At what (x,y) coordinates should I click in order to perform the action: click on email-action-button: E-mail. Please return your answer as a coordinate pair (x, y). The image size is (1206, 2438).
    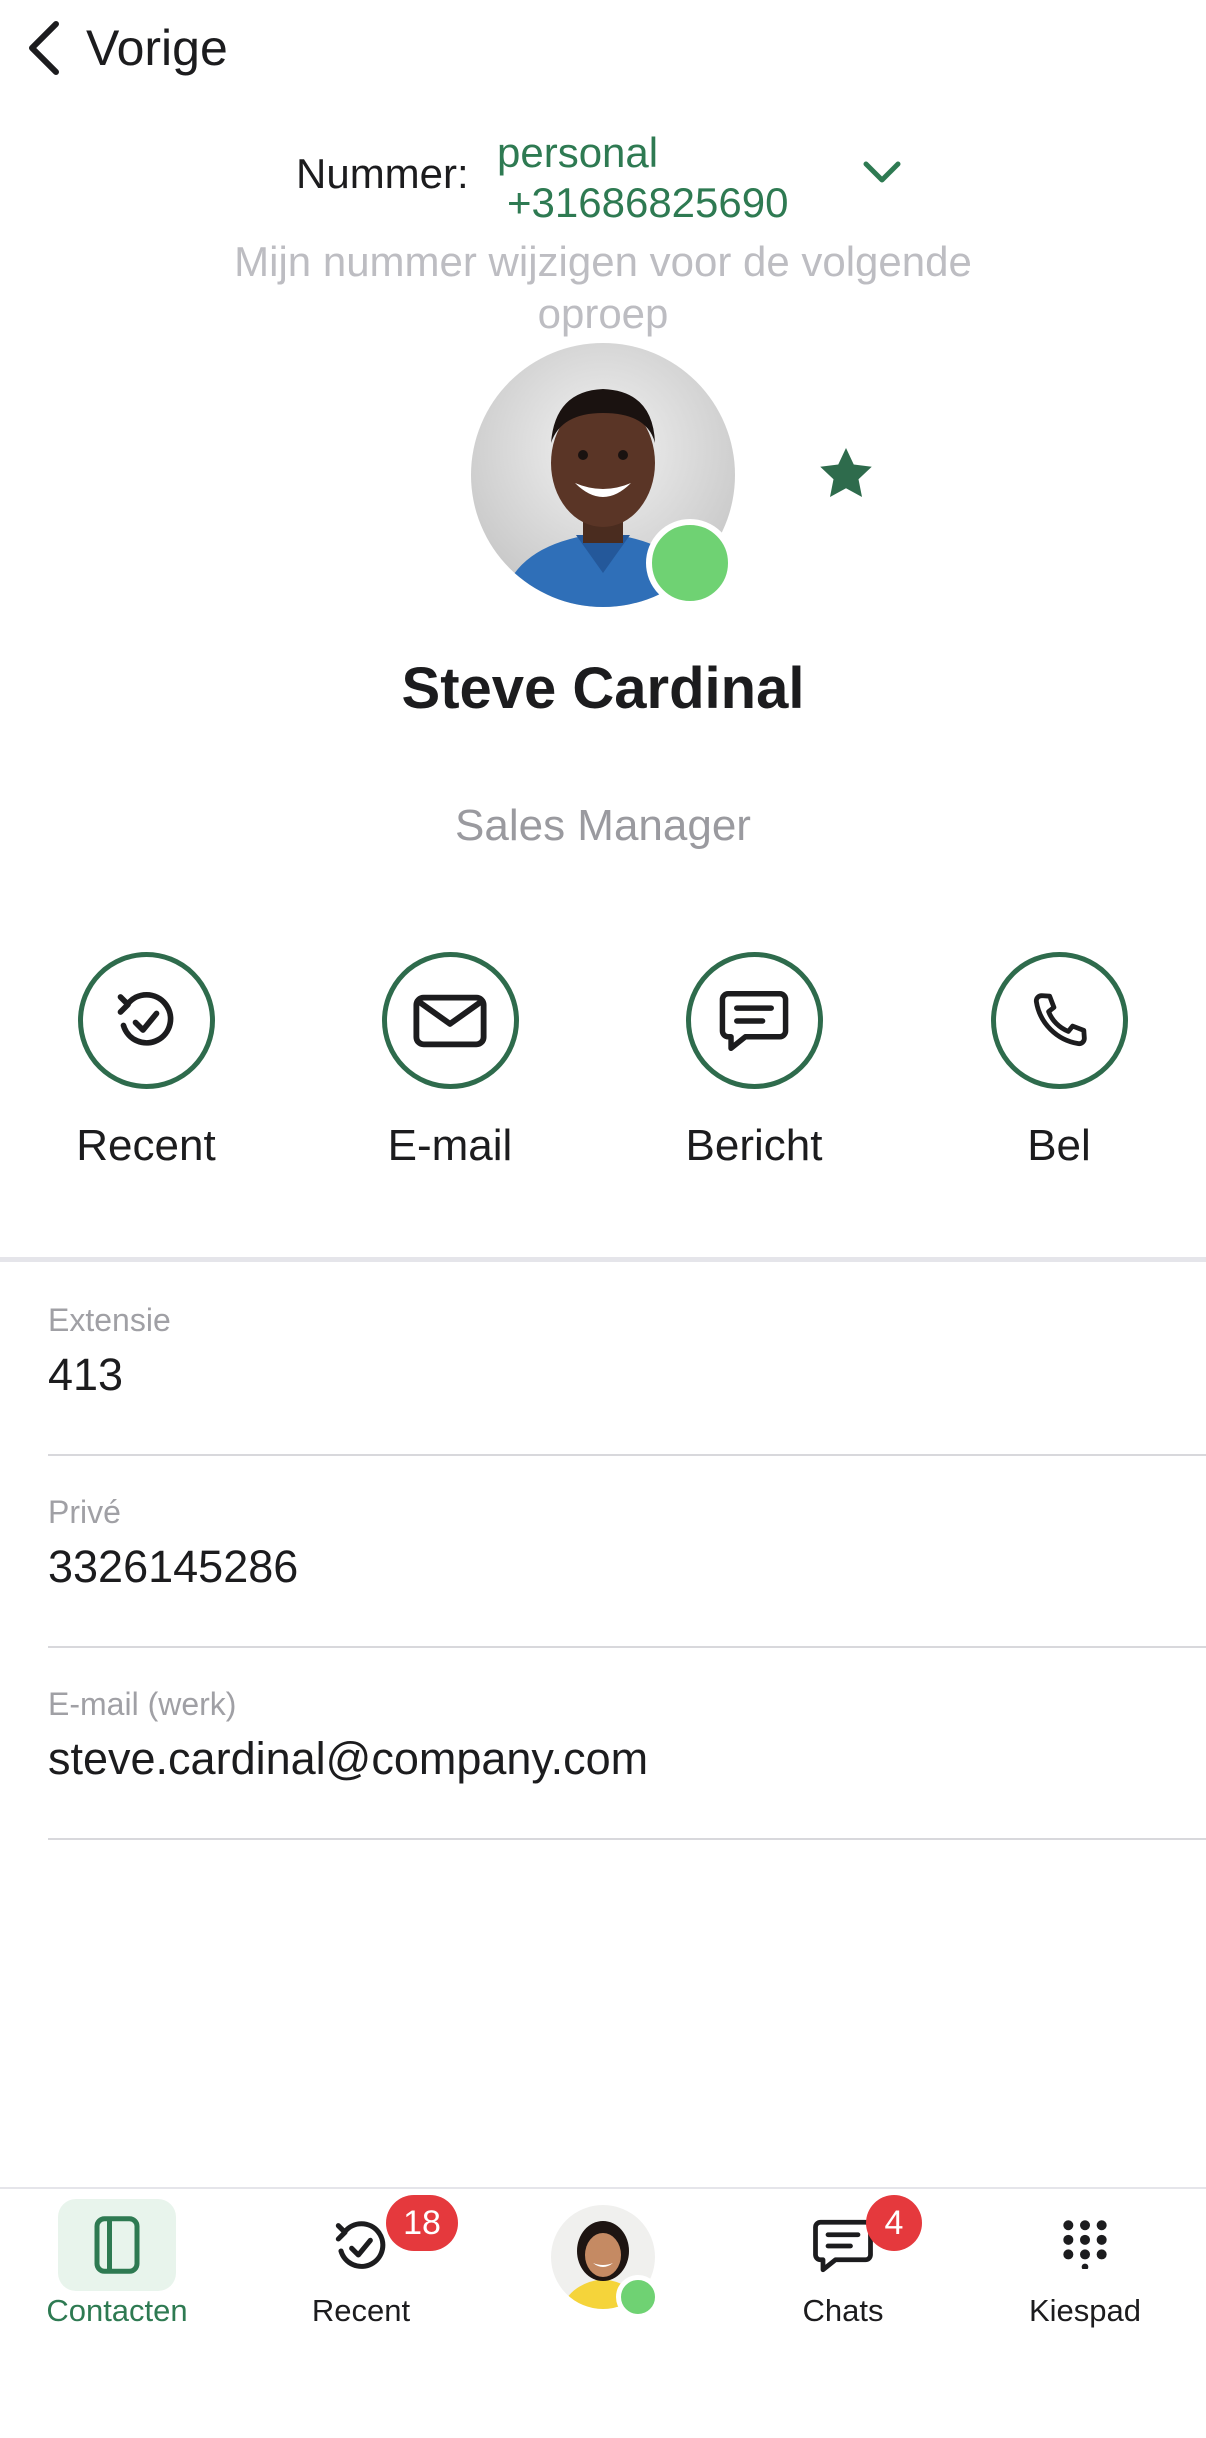
    Looking at the image, I should click on (450, 1061).